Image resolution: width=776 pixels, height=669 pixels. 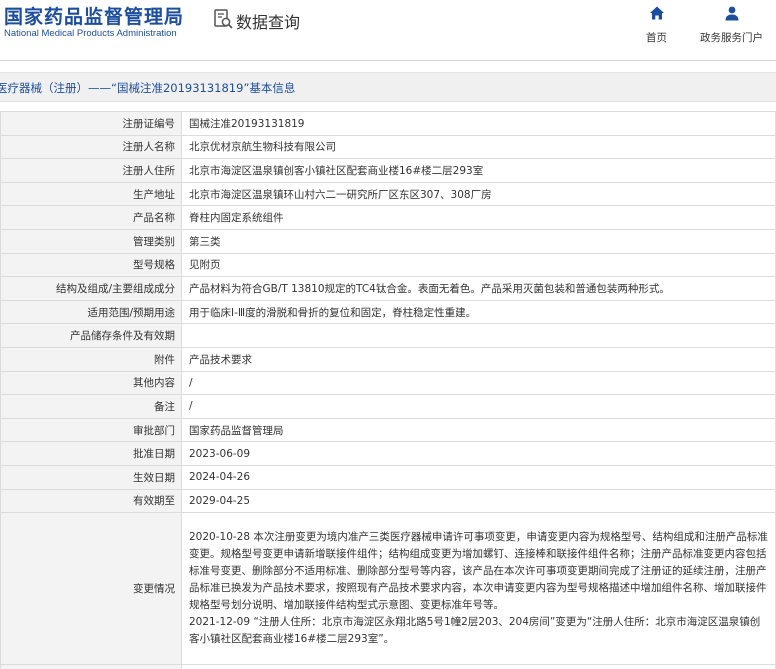 What do you see at coordinates (732, 15) in the screenshot?
I see `user-icon` at bounding box center [732, 15].